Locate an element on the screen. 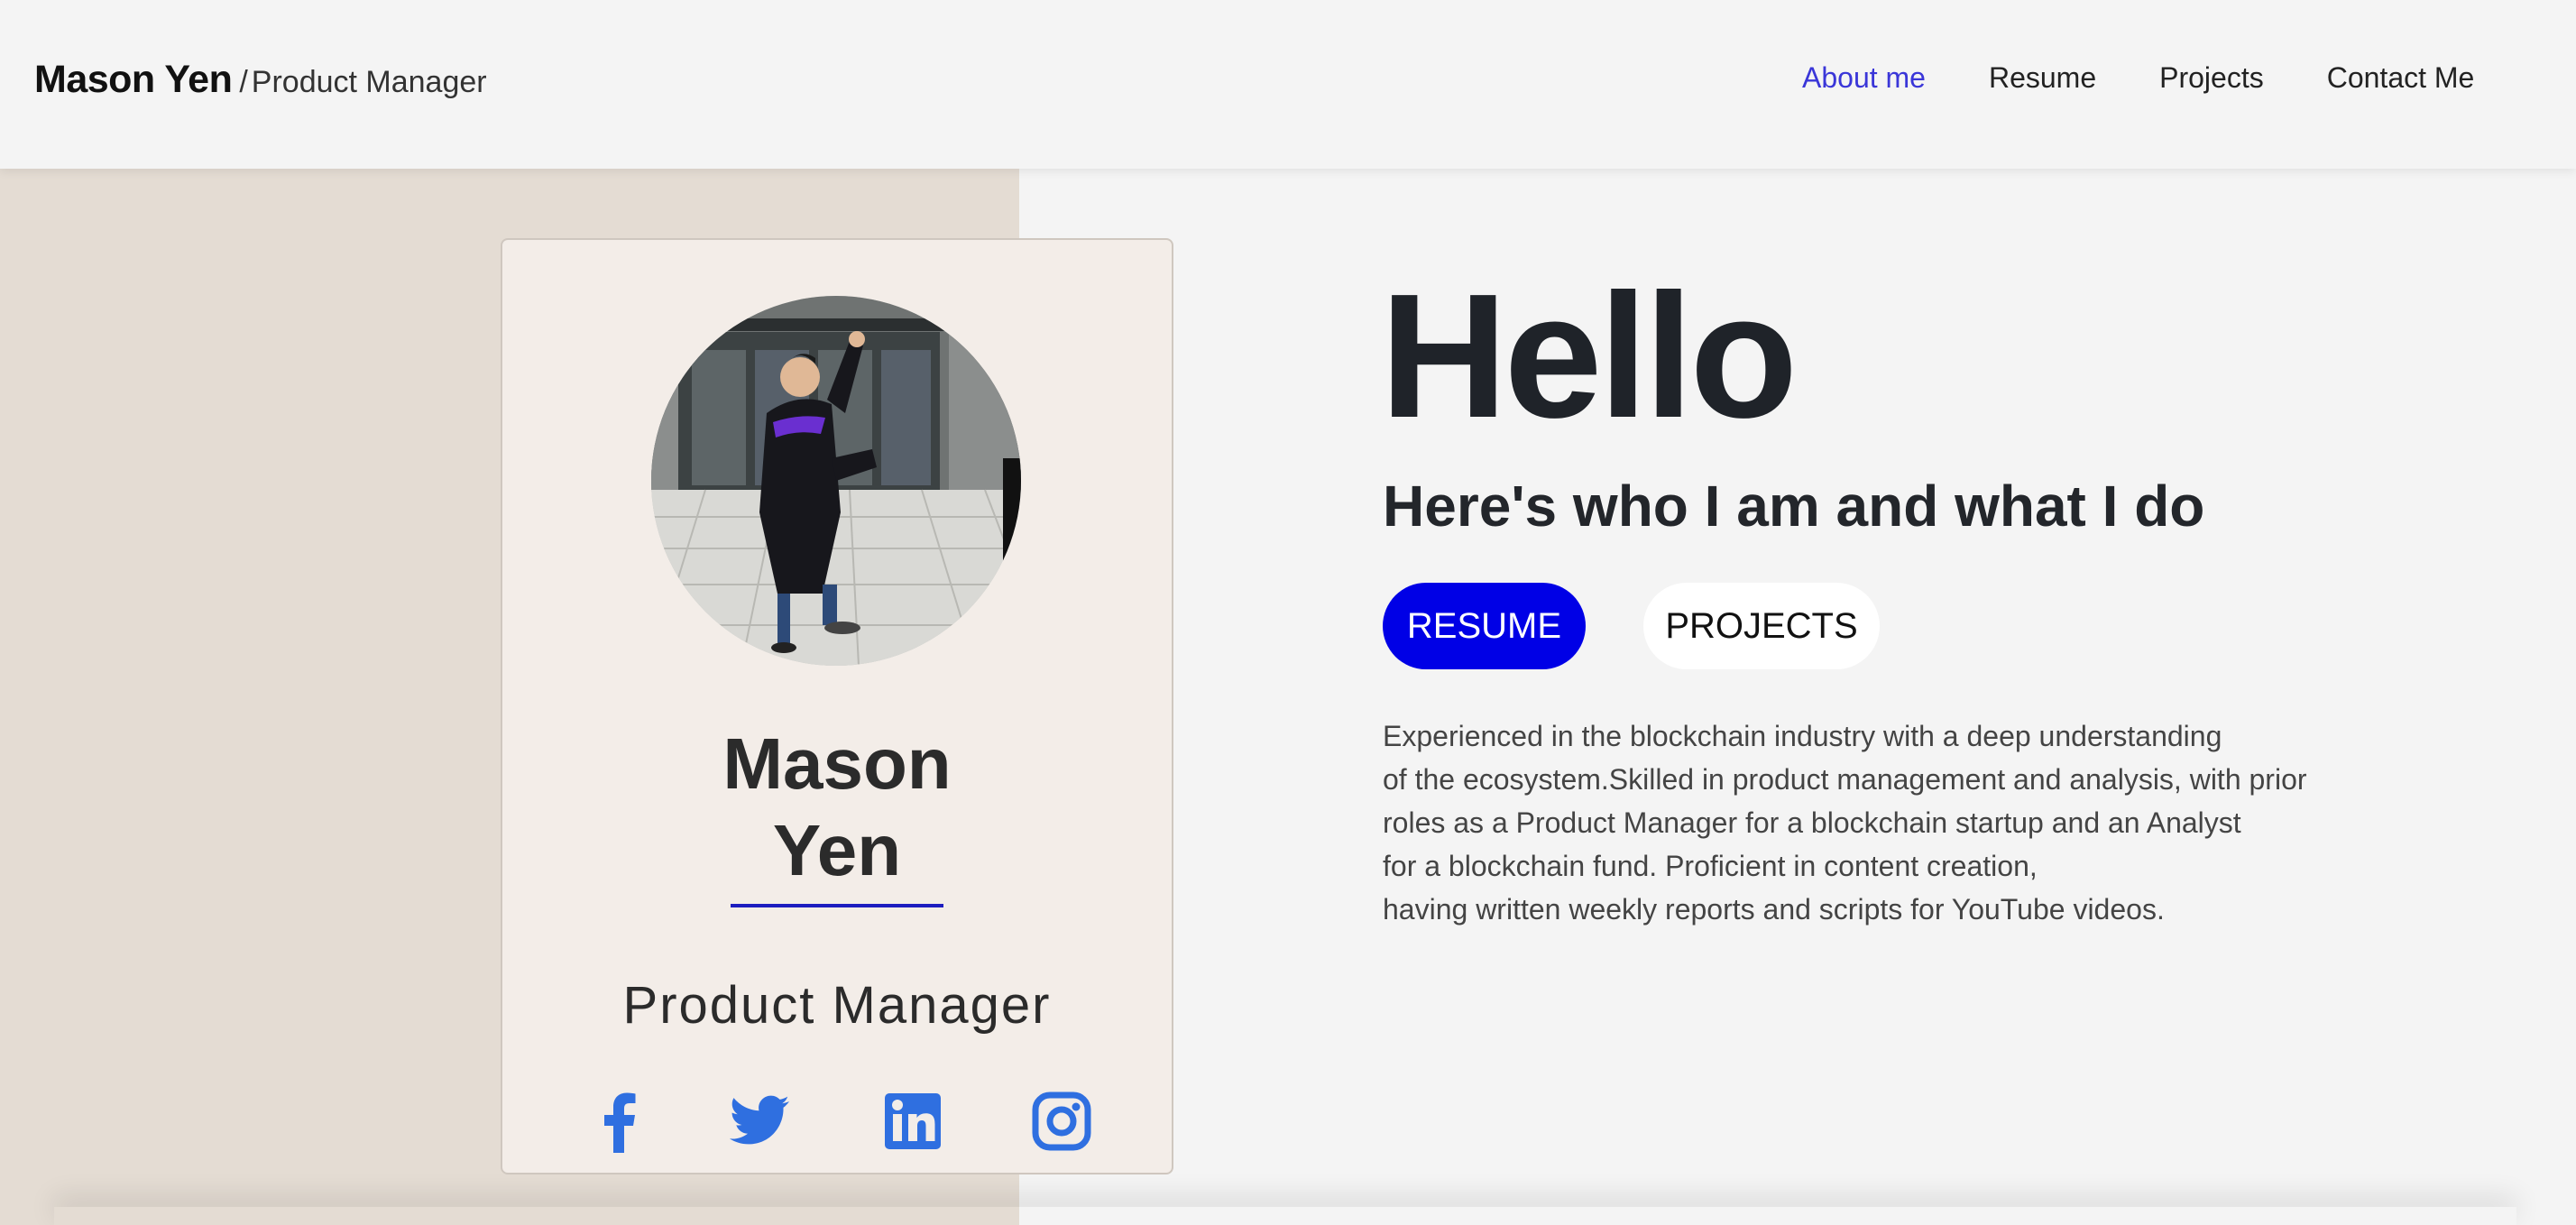 This screenshot has height=1225, width=2576. instagram-icon is located at coordinates (1061, 1121).